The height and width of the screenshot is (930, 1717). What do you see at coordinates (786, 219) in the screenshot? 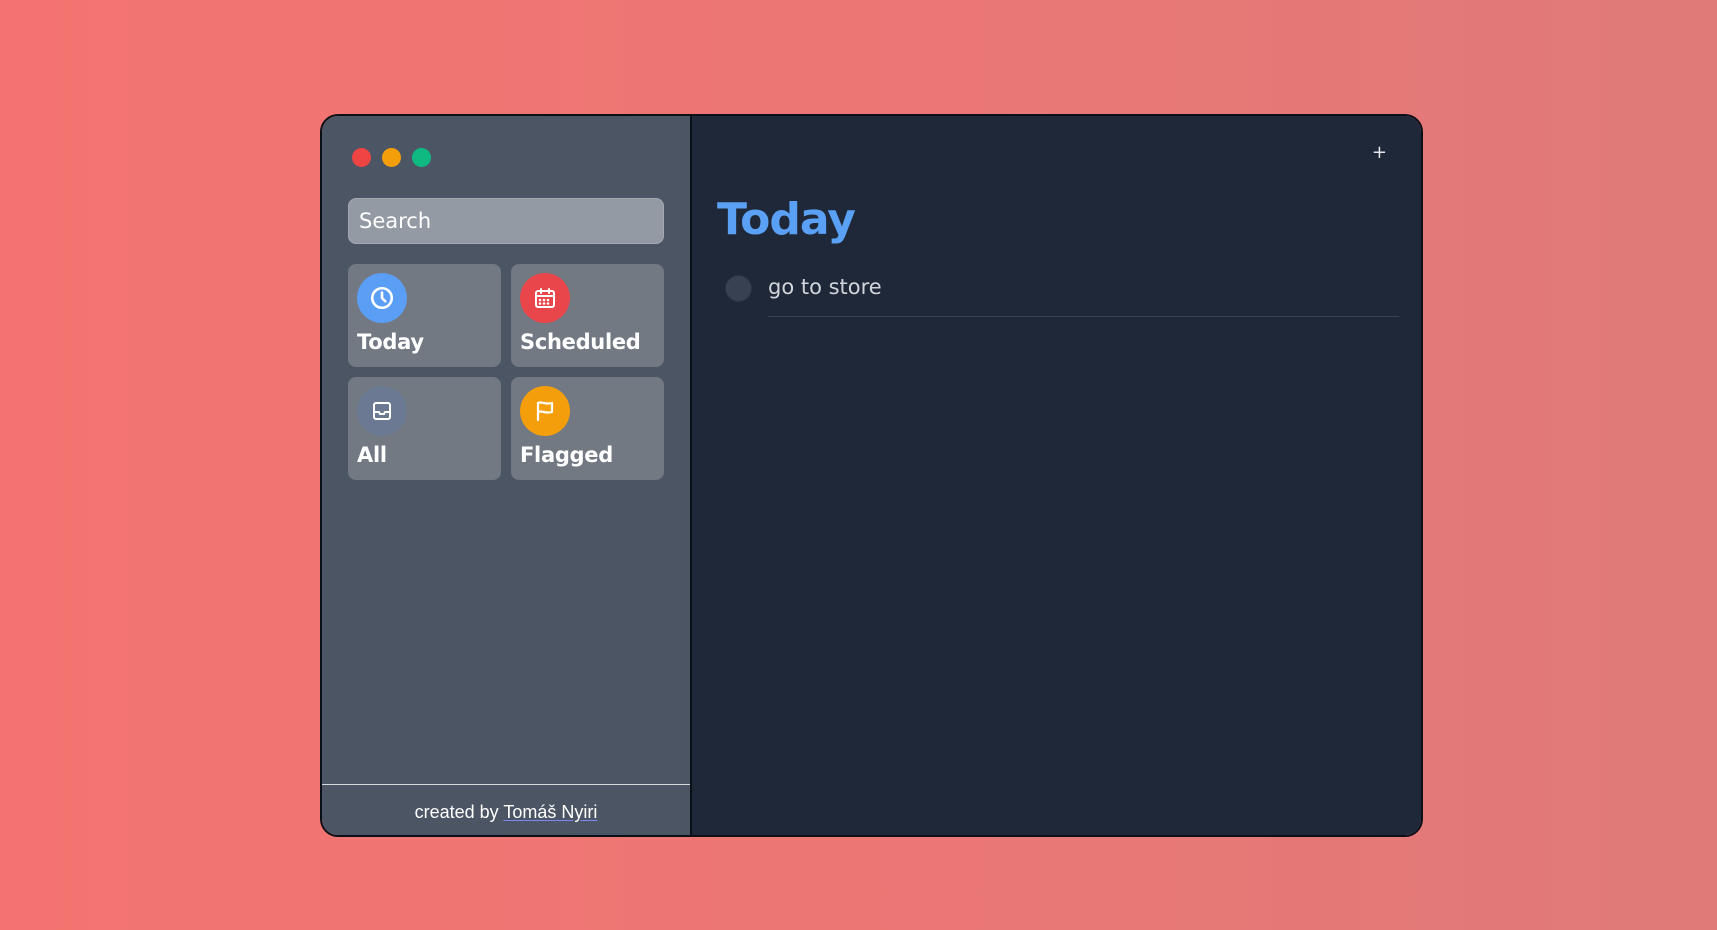
I see `list-title: Today` at bounding box center [786, 219].